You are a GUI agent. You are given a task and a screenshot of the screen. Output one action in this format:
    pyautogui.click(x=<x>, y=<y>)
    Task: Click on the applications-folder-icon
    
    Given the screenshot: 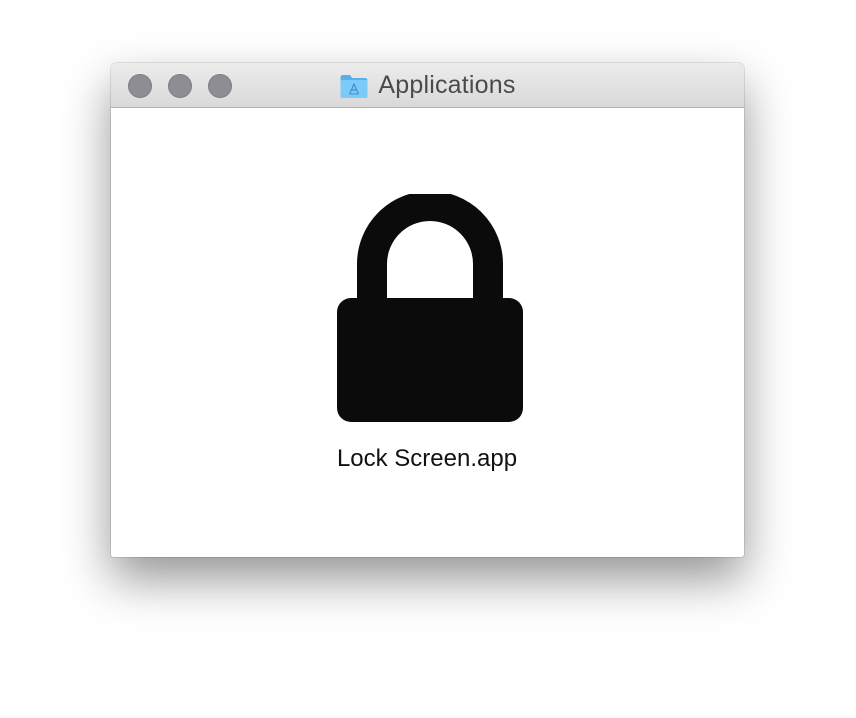 What is the action you would take?
    pyautogui.click(x=354, y=86)
    